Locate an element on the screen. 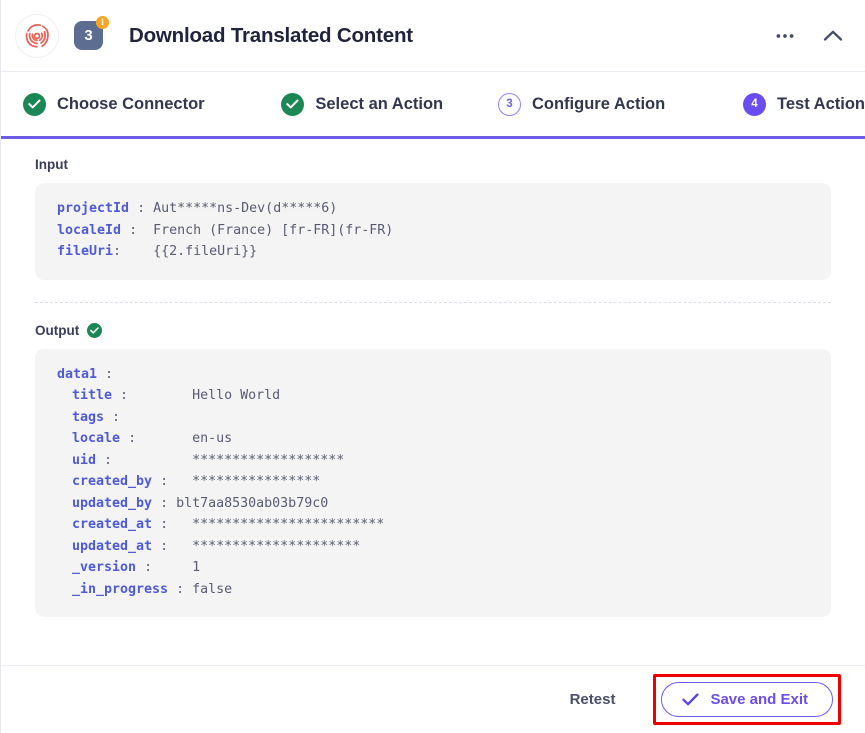 Image resolution: width=865 pixels, height=733 pixels. step-label: Choose Connector is located at coordinates (131, 103).